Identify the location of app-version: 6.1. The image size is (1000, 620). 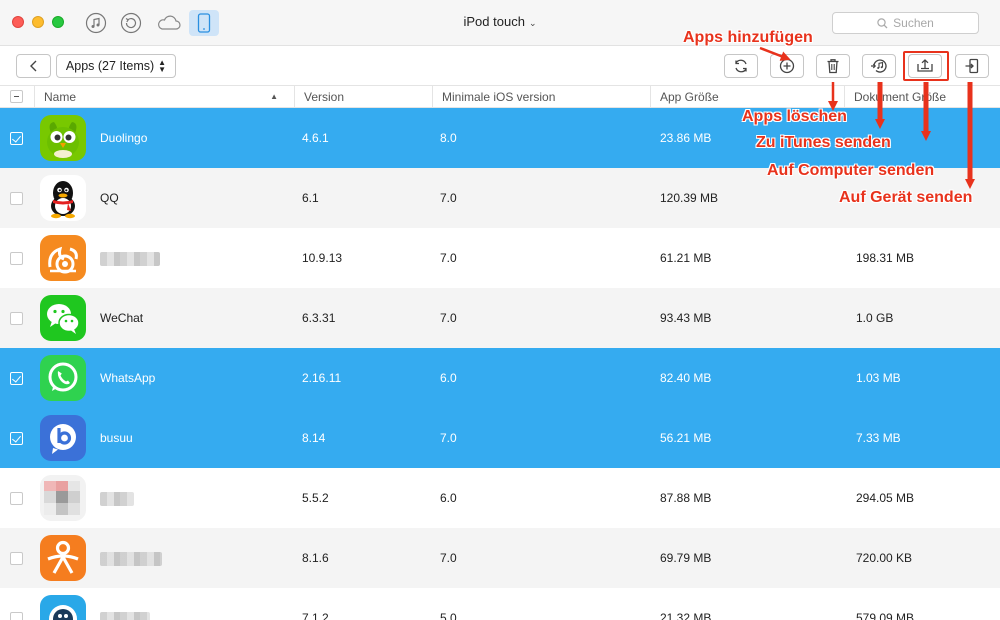
(310, 198).